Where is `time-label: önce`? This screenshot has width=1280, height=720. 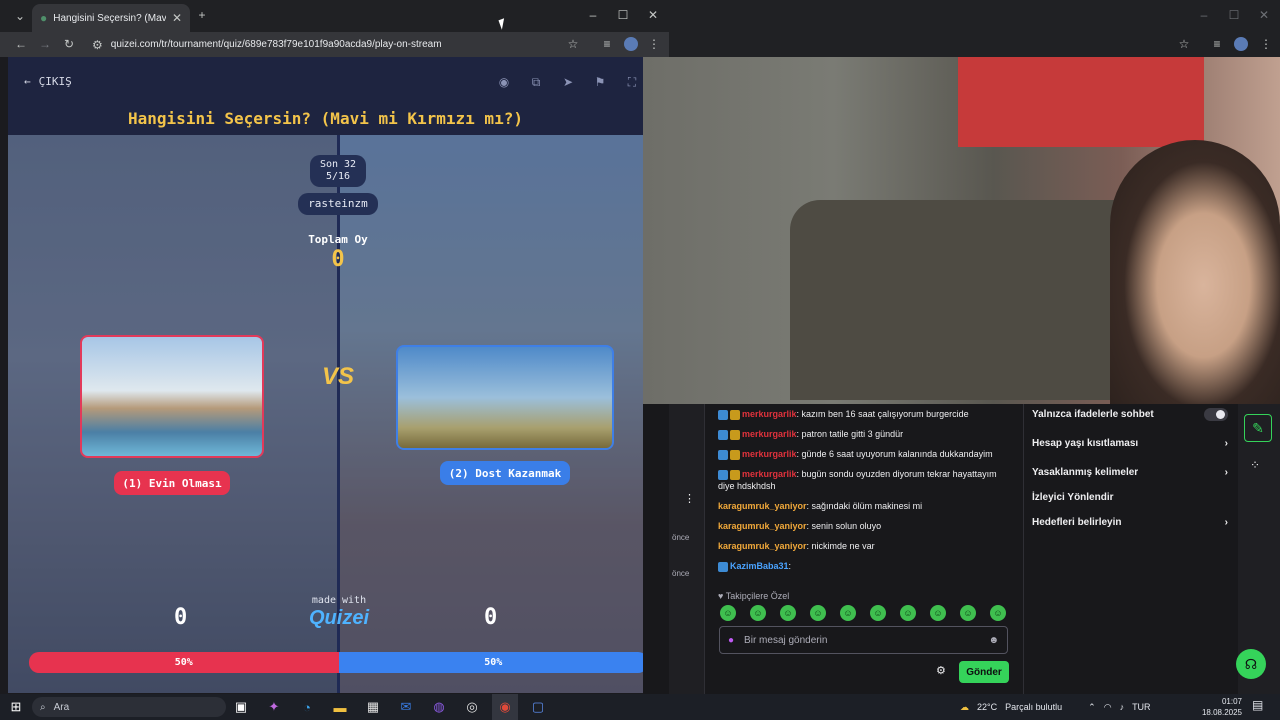 time-label: önce is located at coordinates (681, 537).